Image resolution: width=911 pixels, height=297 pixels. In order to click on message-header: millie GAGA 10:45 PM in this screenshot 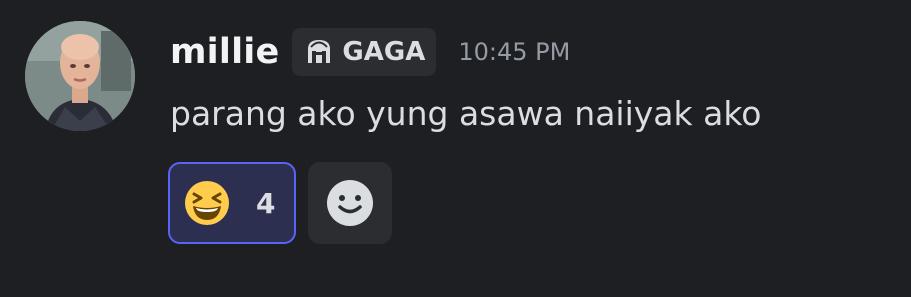, I will do `click(370, 52)`.